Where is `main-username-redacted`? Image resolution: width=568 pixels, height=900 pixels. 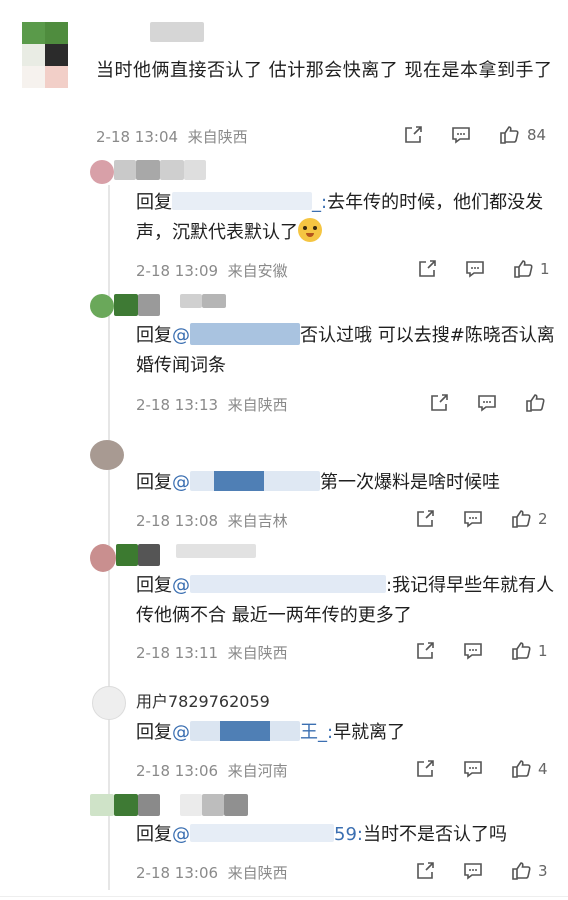
main-username-redacted is located at coordinates (177, 32).